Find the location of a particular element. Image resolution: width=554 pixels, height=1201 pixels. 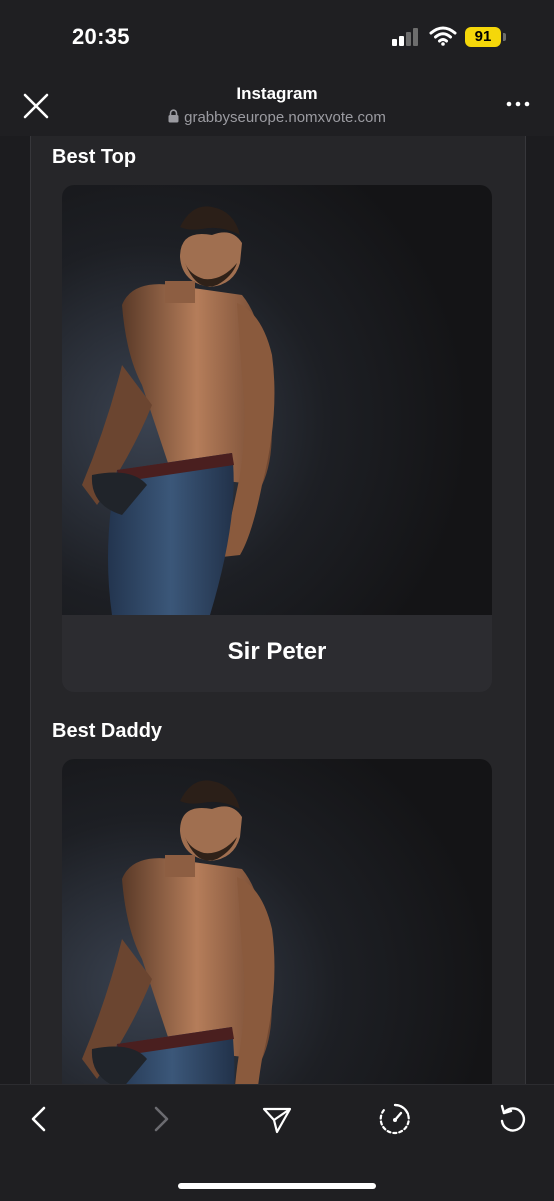

forward-icon is located at coordinates (160, 1119).